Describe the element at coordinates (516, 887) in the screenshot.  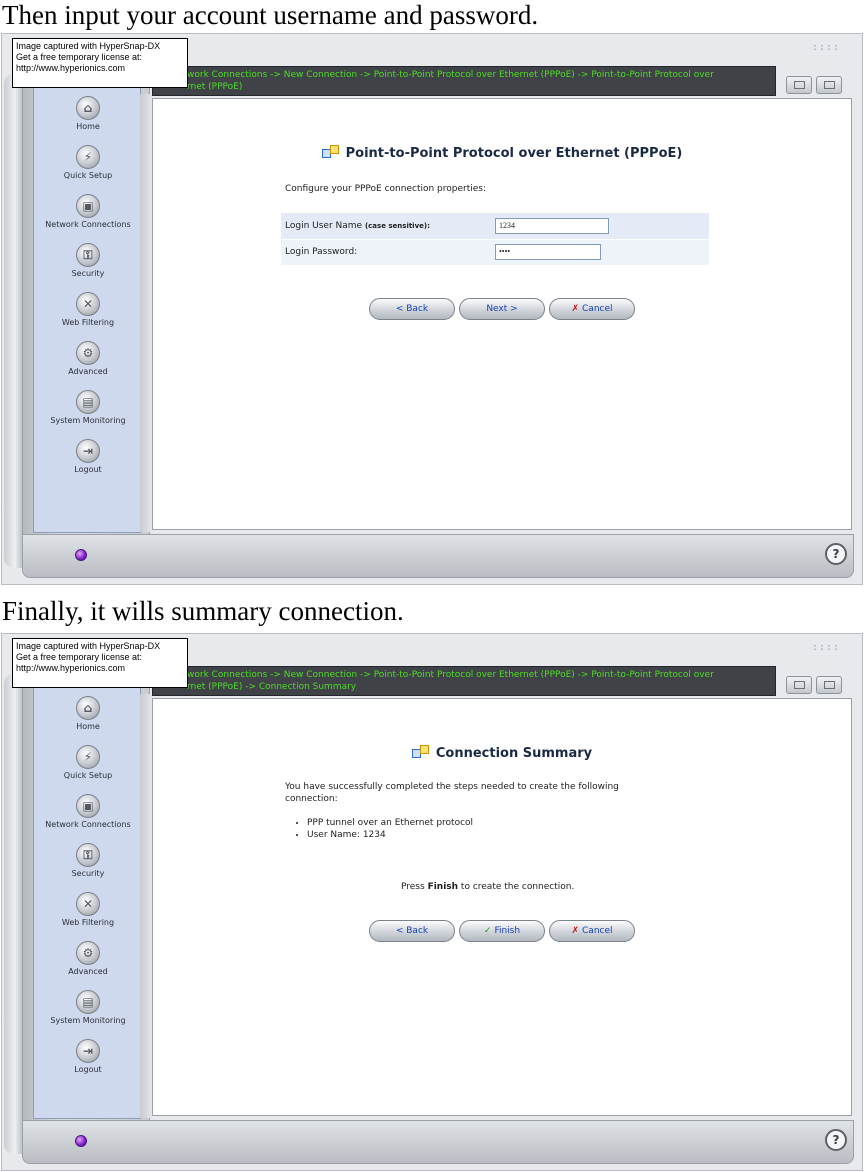
I see `finish-instruction-text: to create the connection.` at that location.